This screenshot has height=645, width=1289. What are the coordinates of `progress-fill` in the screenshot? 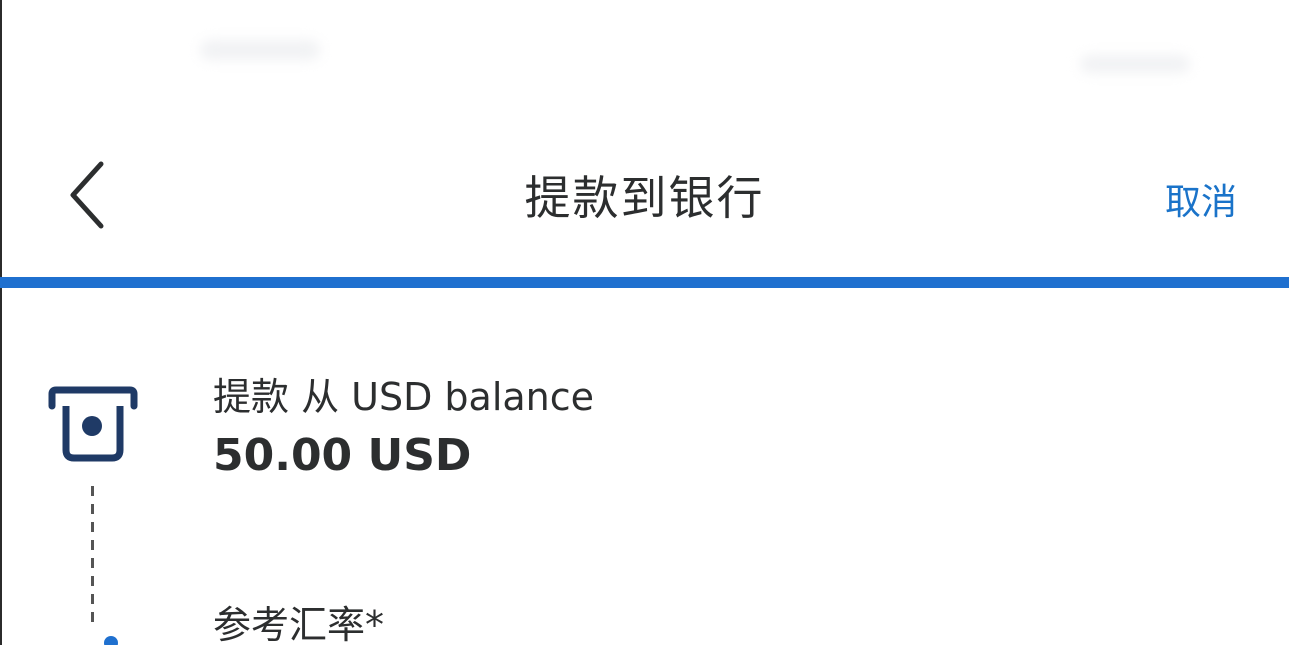 It's located at (644, 282).